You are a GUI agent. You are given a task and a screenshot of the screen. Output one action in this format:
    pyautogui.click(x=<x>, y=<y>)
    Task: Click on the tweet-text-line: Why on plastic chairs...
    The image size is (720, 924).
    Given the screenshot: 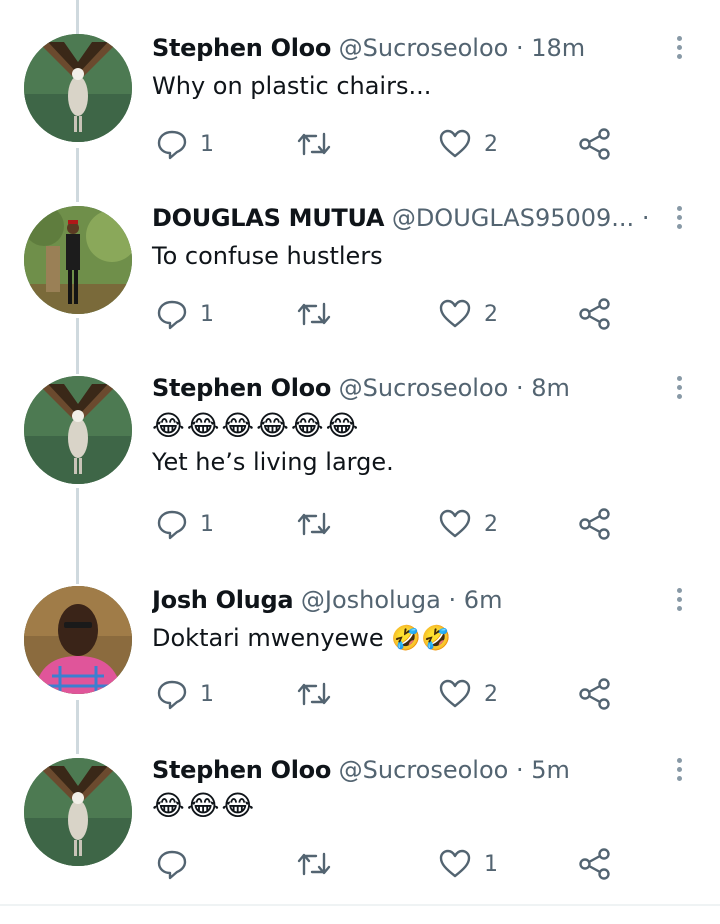 What is the action you would take?
    pyautogui.click(x=292, y=86)
    